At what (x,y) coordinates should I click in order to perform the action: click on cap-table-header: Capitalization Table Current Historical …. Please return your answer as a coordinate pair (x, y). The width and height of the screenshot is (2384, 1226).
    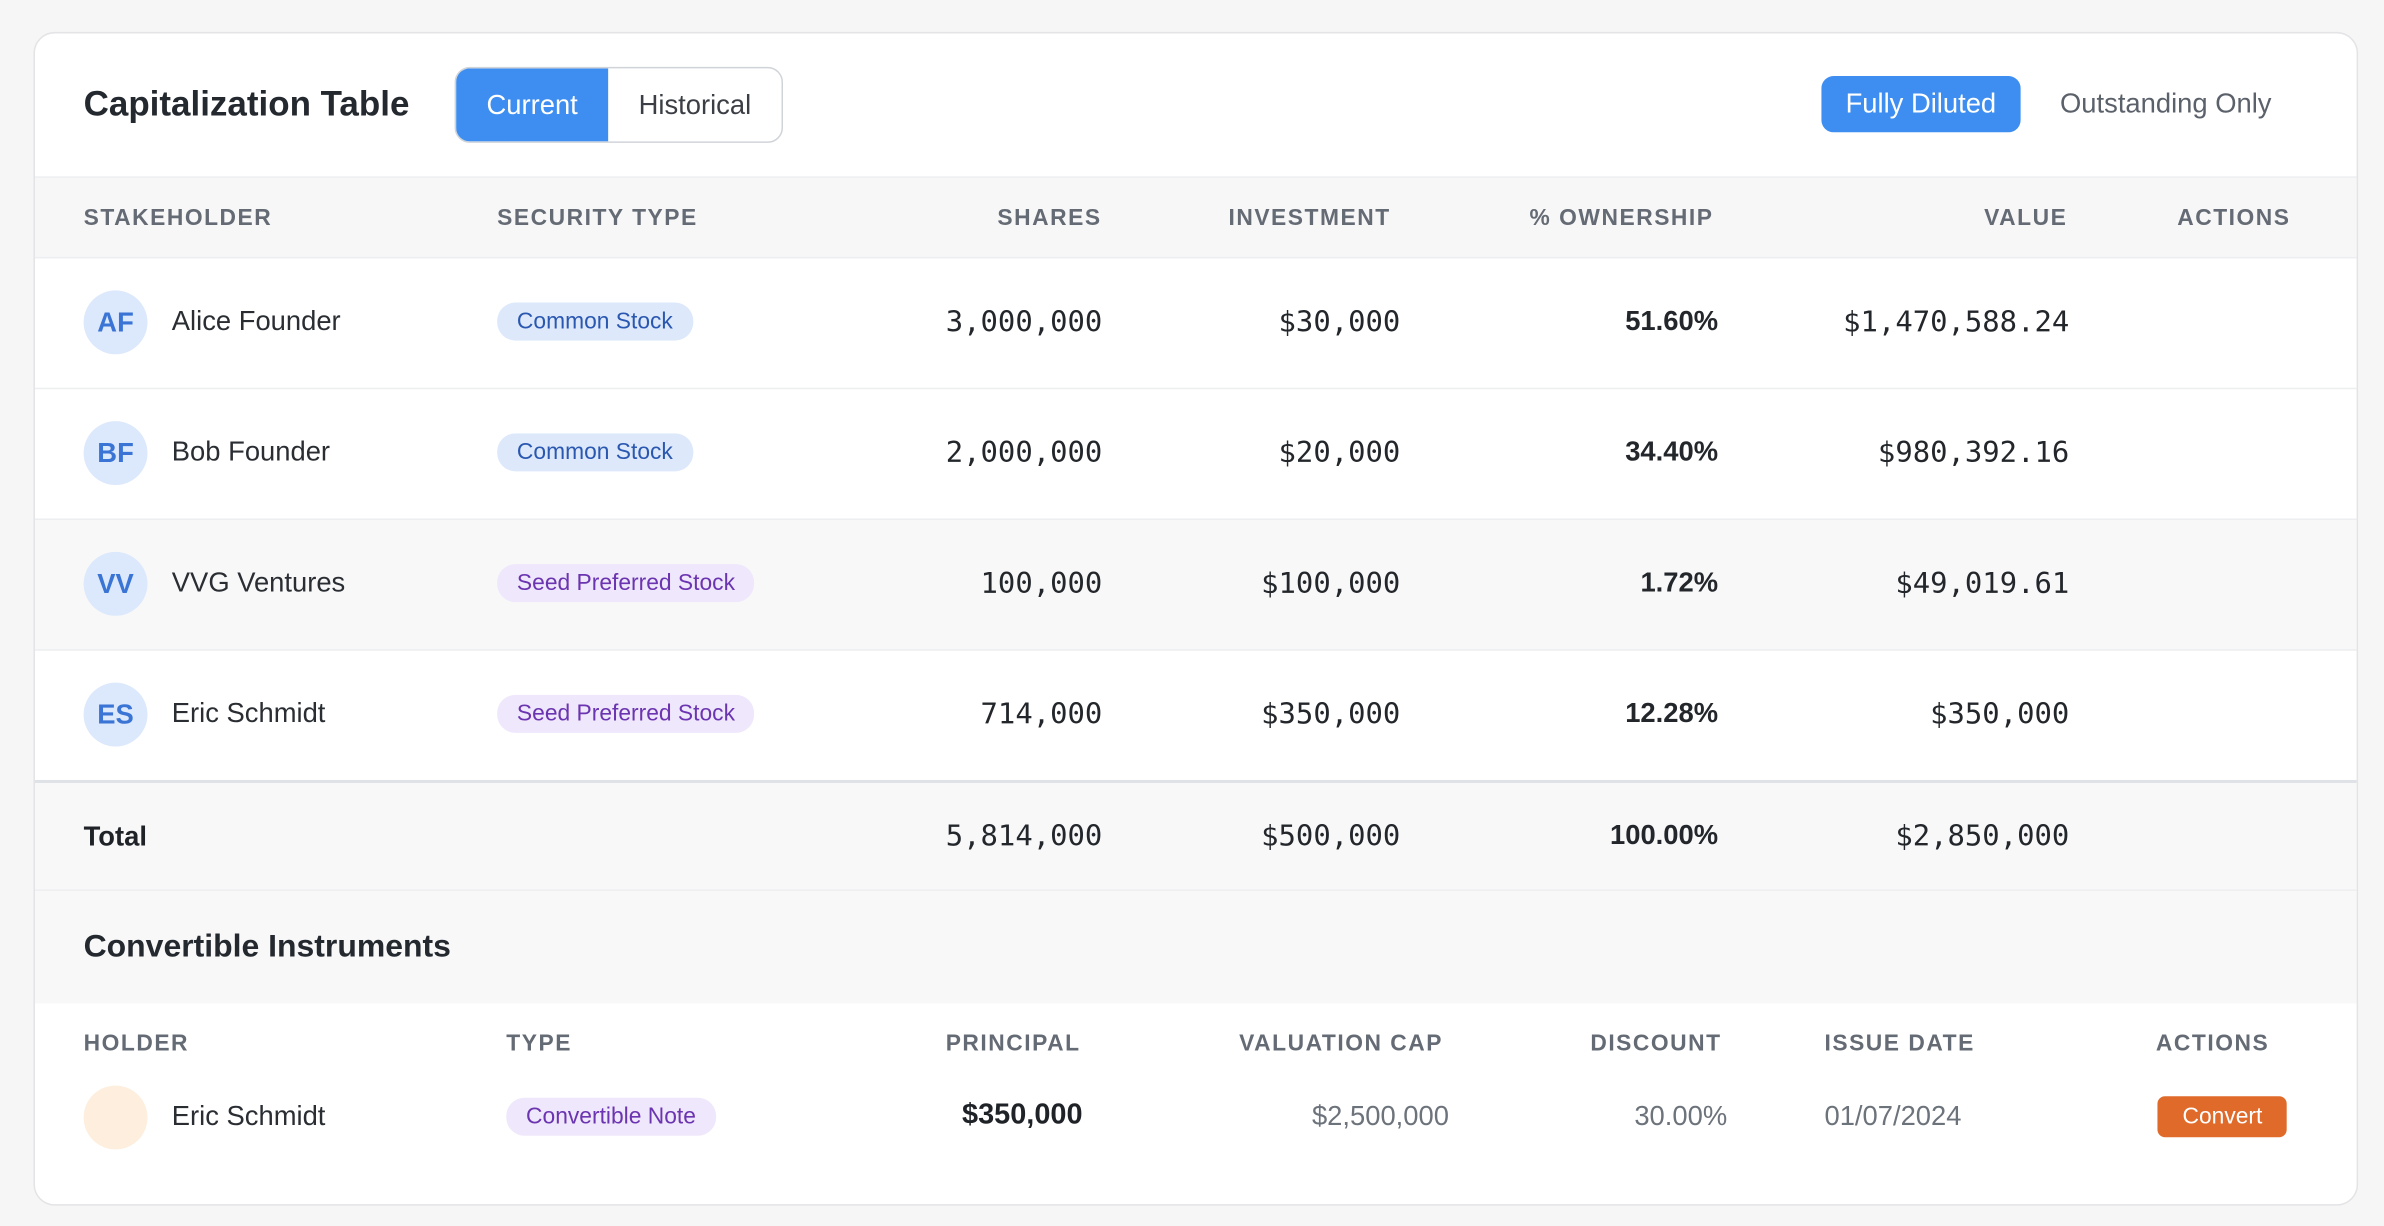
    Looking at the image, I should click on (1195, 105).